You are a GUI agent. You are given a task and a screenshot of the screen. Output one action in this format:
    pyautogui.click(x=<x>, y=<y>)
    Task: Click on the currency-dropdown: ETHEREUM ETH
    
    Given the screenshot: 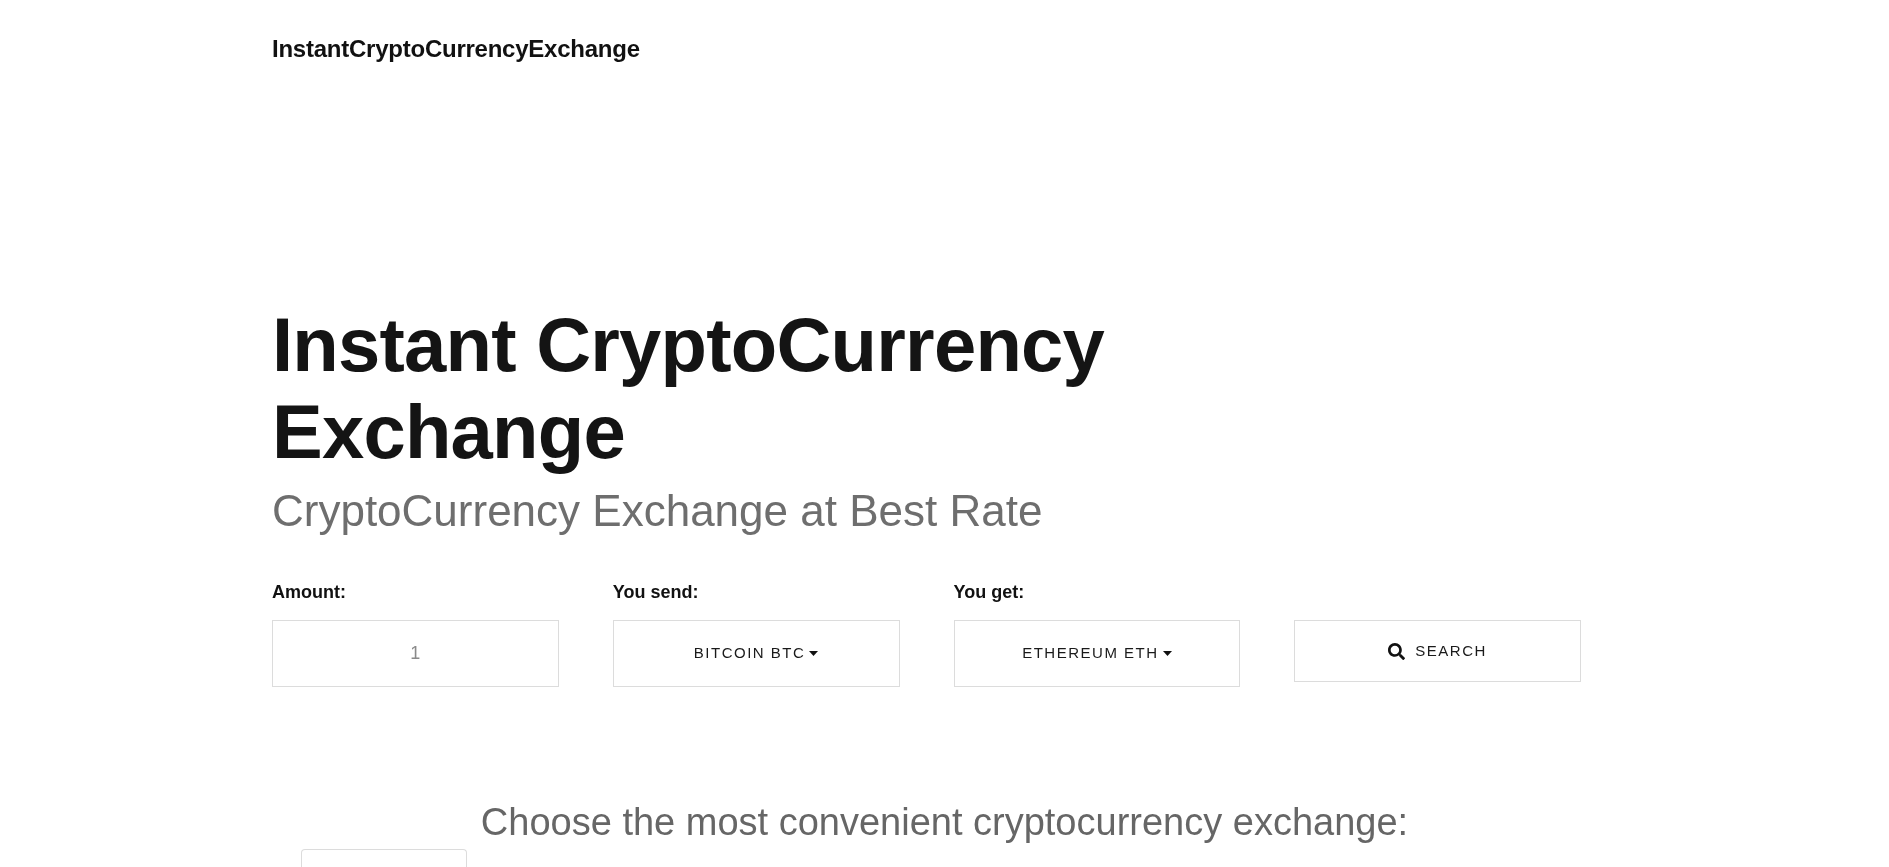 What is the action you would take?
    pyautogui.click(x=1097, y=653)
    